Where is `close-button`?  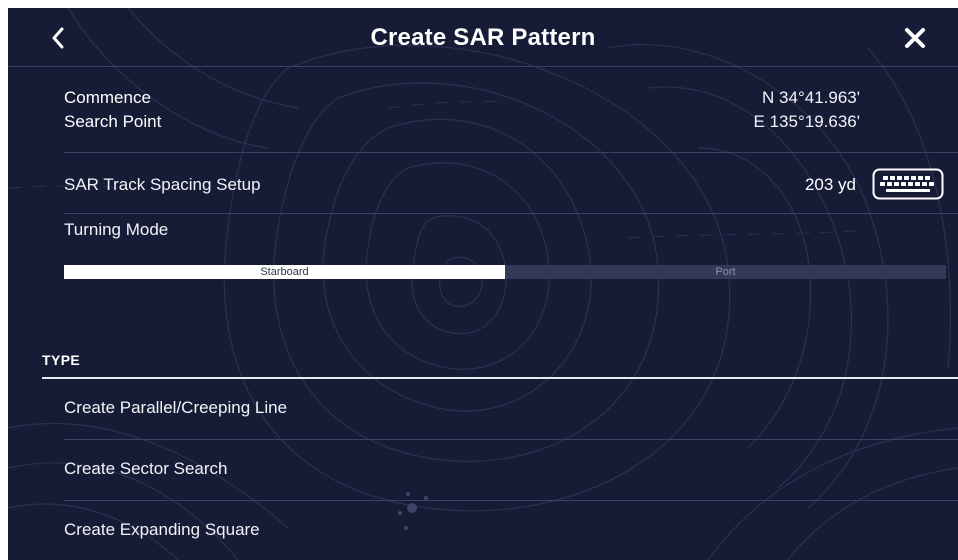 close-button is located at coordinates (915, 38).